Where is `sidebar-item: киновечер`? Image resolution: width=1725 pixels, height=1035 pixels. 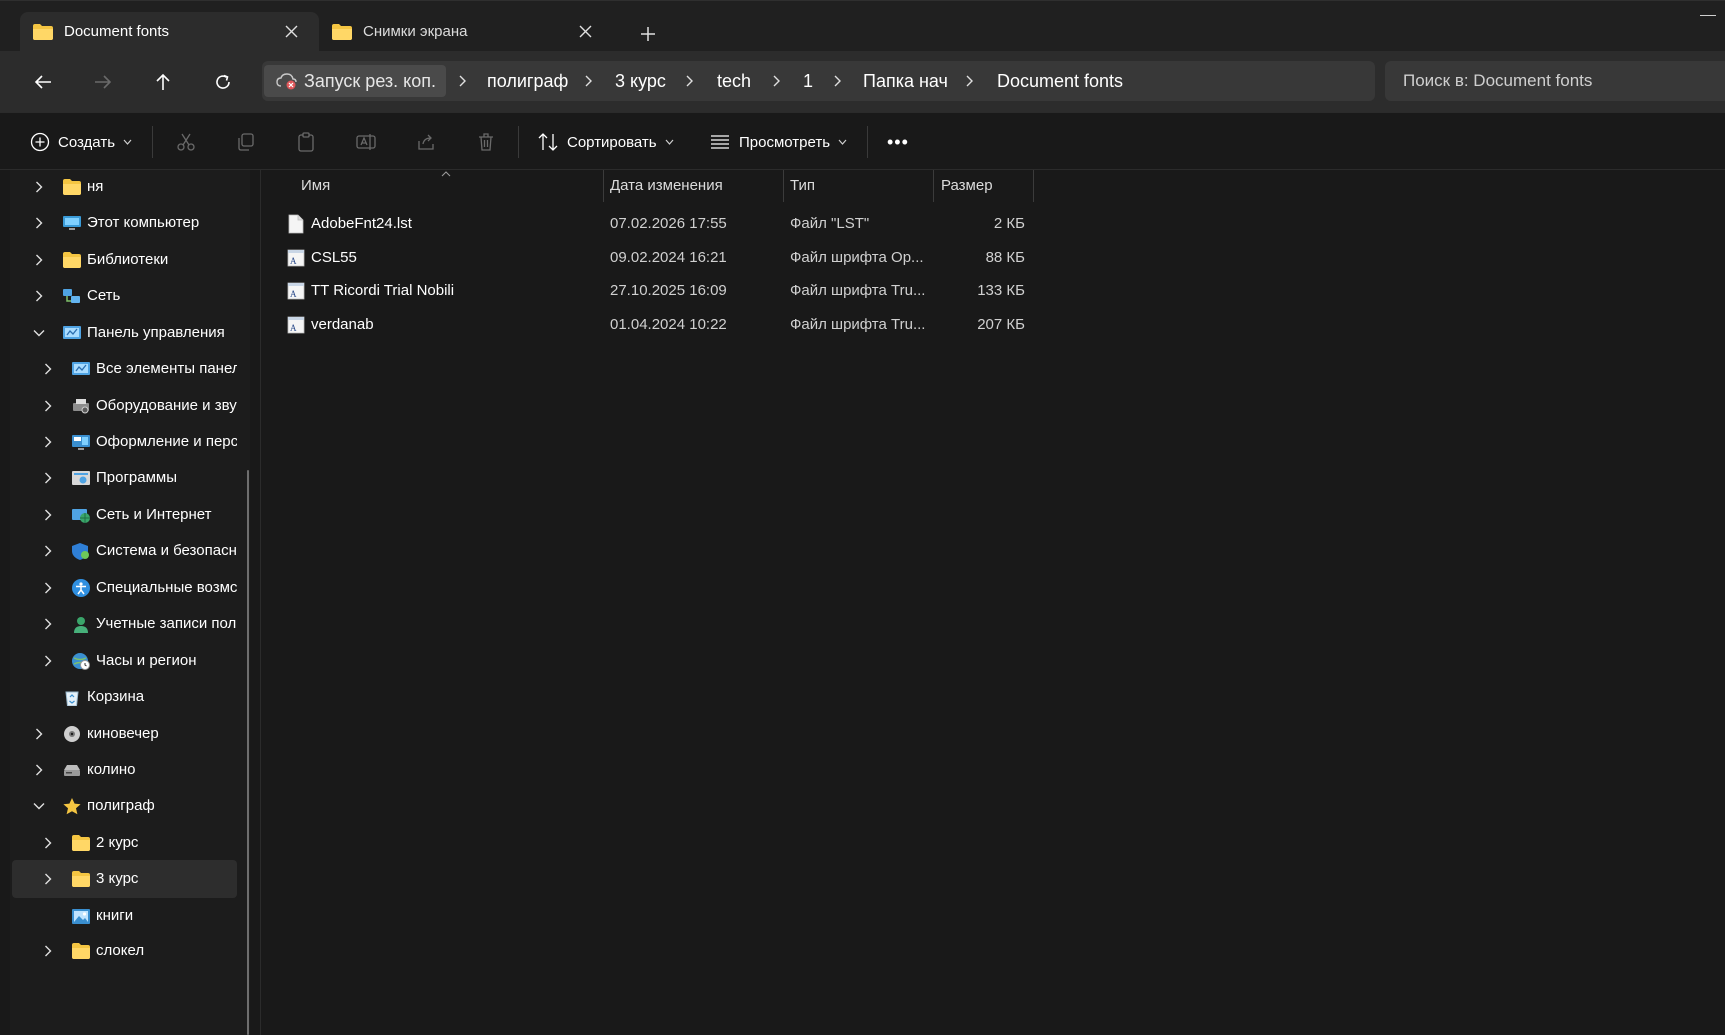 sidebar-item: киновечер is located at coordinates (124, 734).